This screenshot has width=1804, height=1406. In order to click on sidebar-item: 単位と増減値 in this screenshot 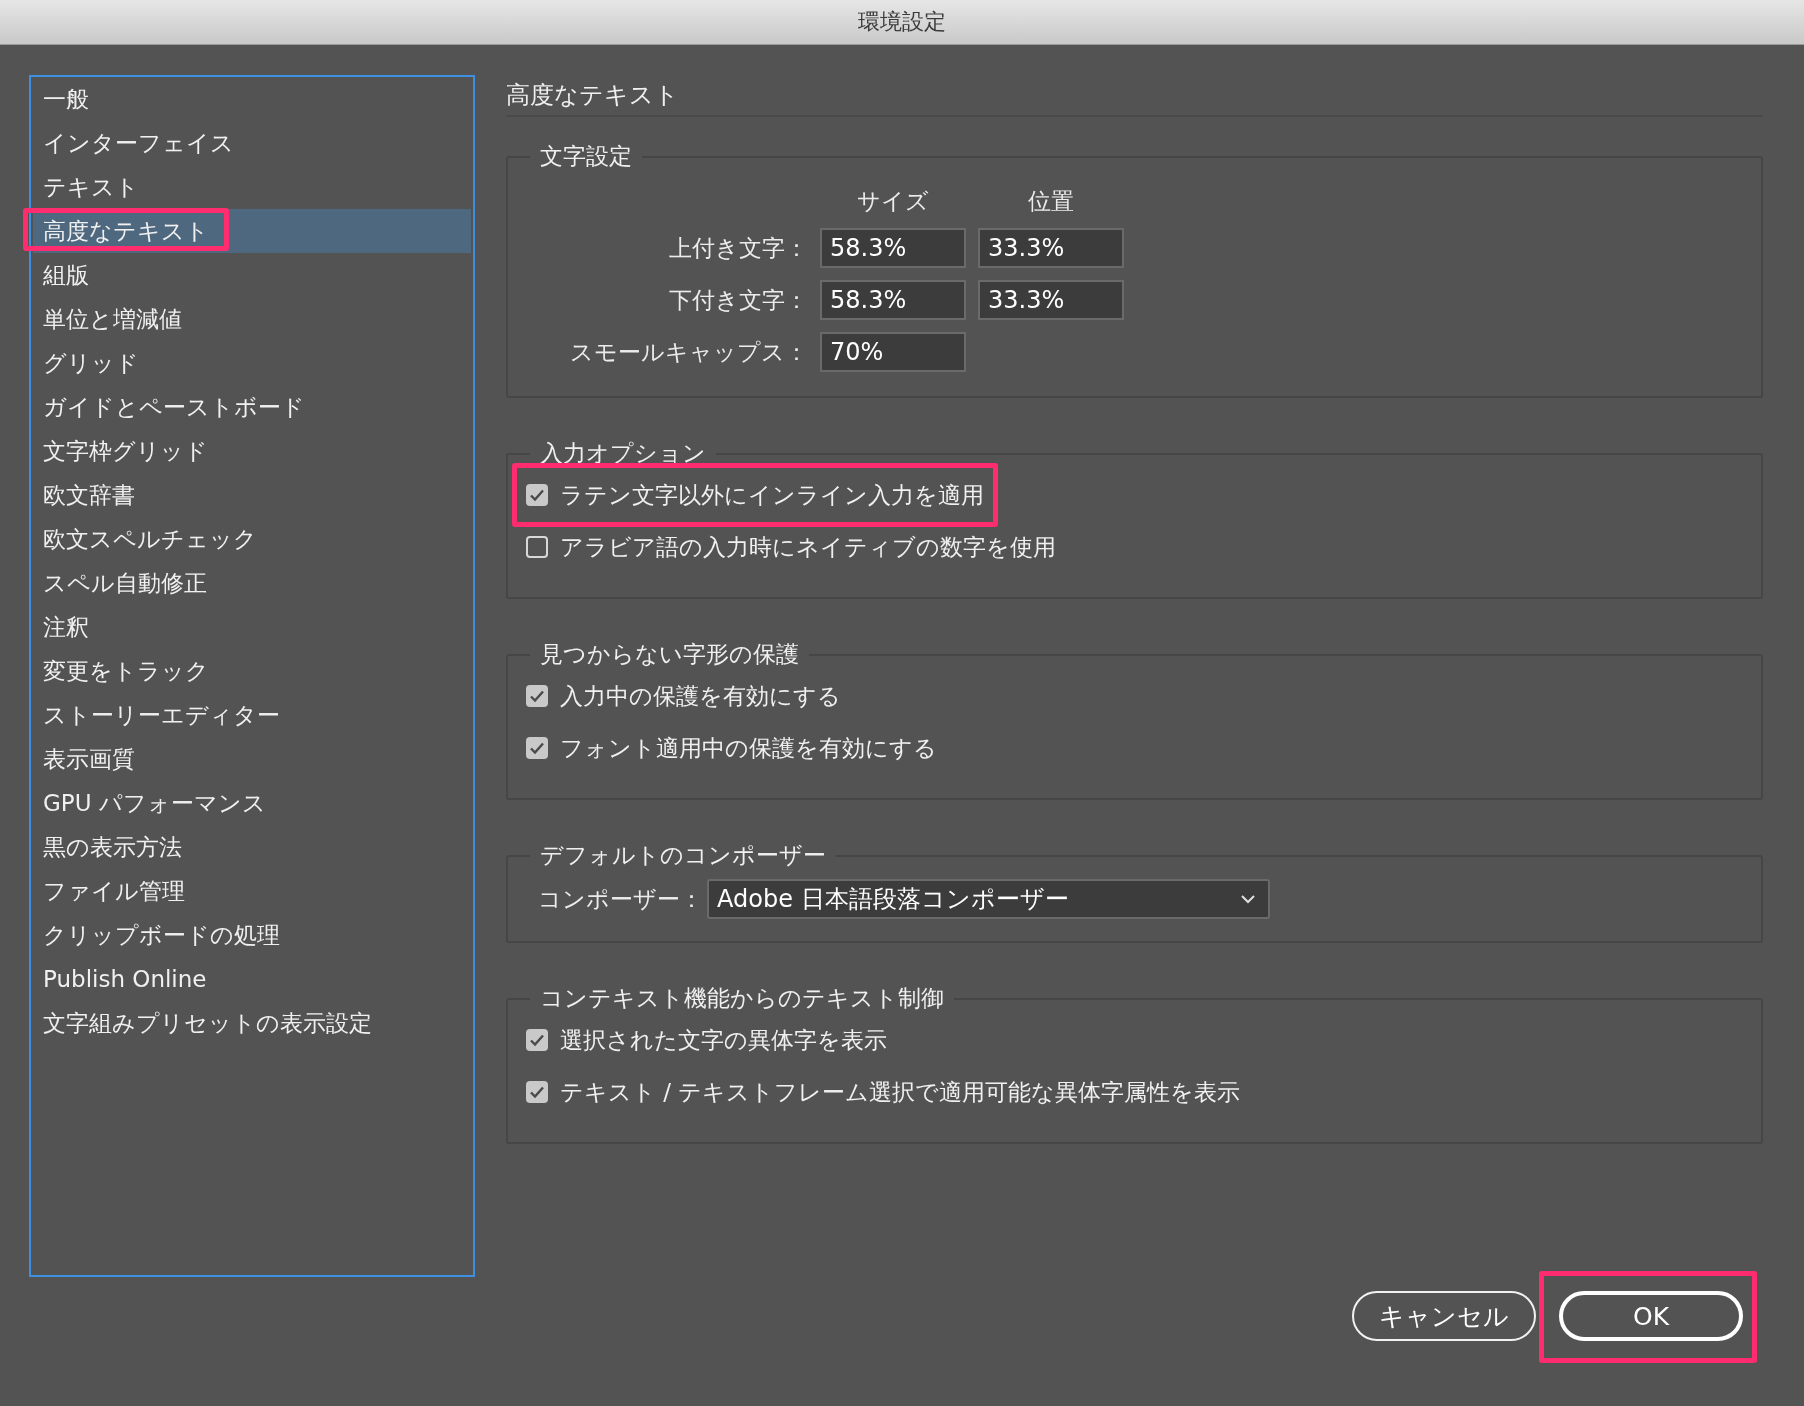, I will do `click(252, 319)`.